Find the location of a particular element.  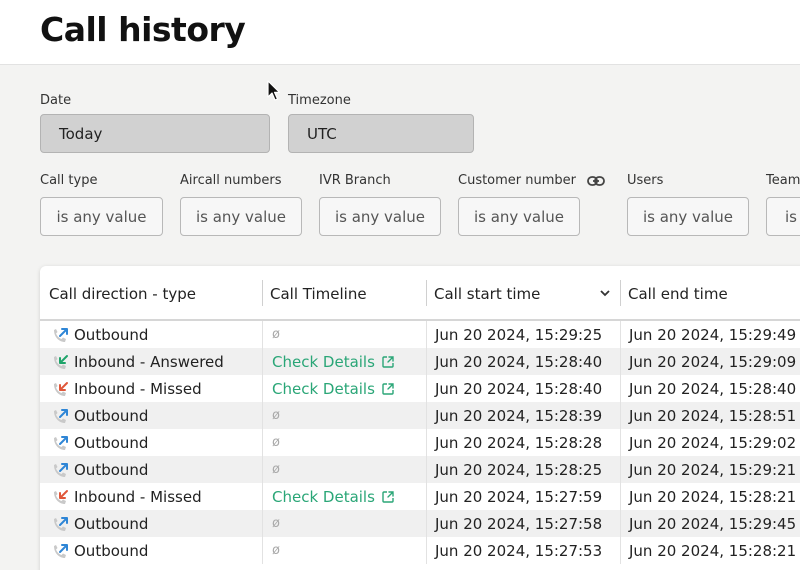

aircall-numbers-filter-select: is any value is located at coordinates (241, 216).